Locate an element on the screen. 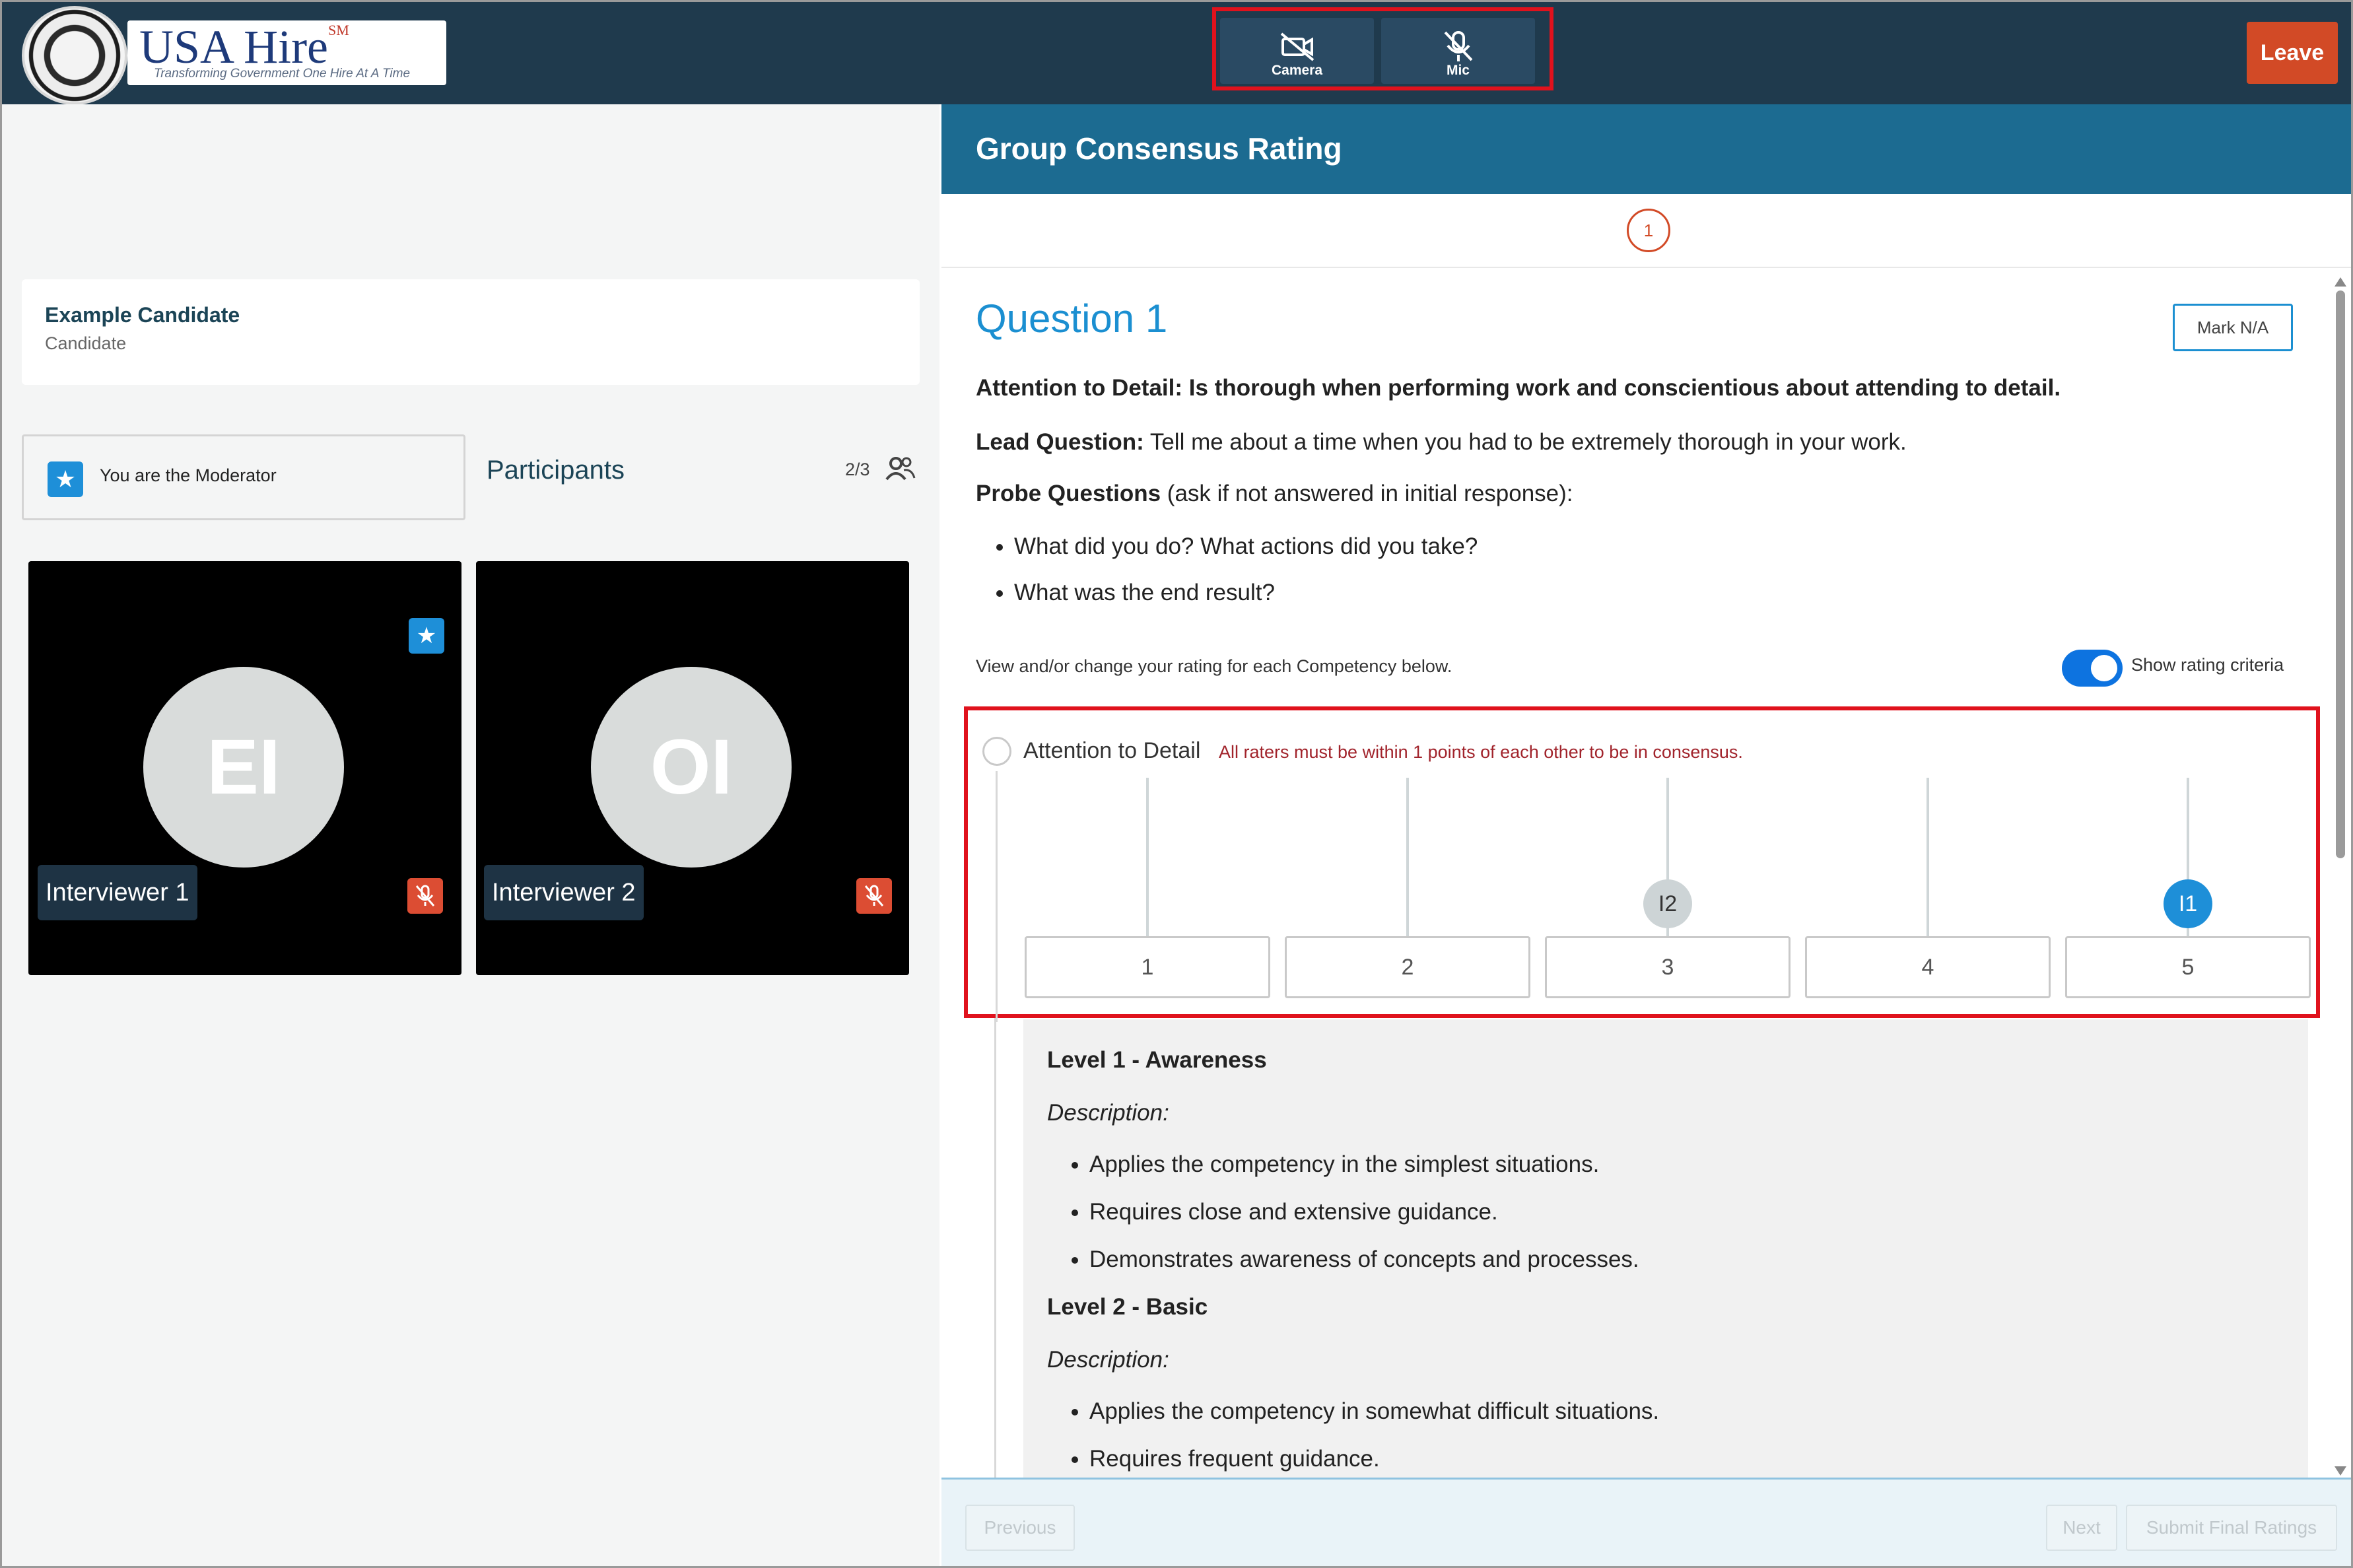 Image resolution: width=2353 pixels, height=1568 pixels. candidate-role: Candidate is located at coordinates (86, 343).